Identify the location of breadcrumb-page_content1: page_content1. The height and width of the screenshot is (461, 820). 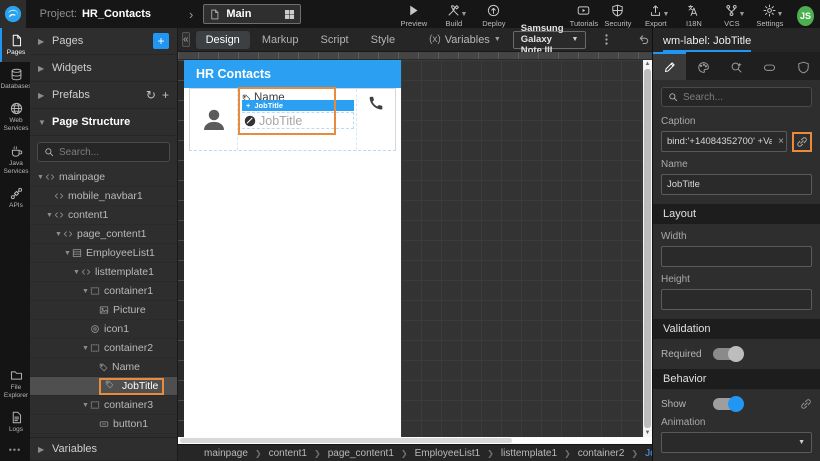
(361, 453).